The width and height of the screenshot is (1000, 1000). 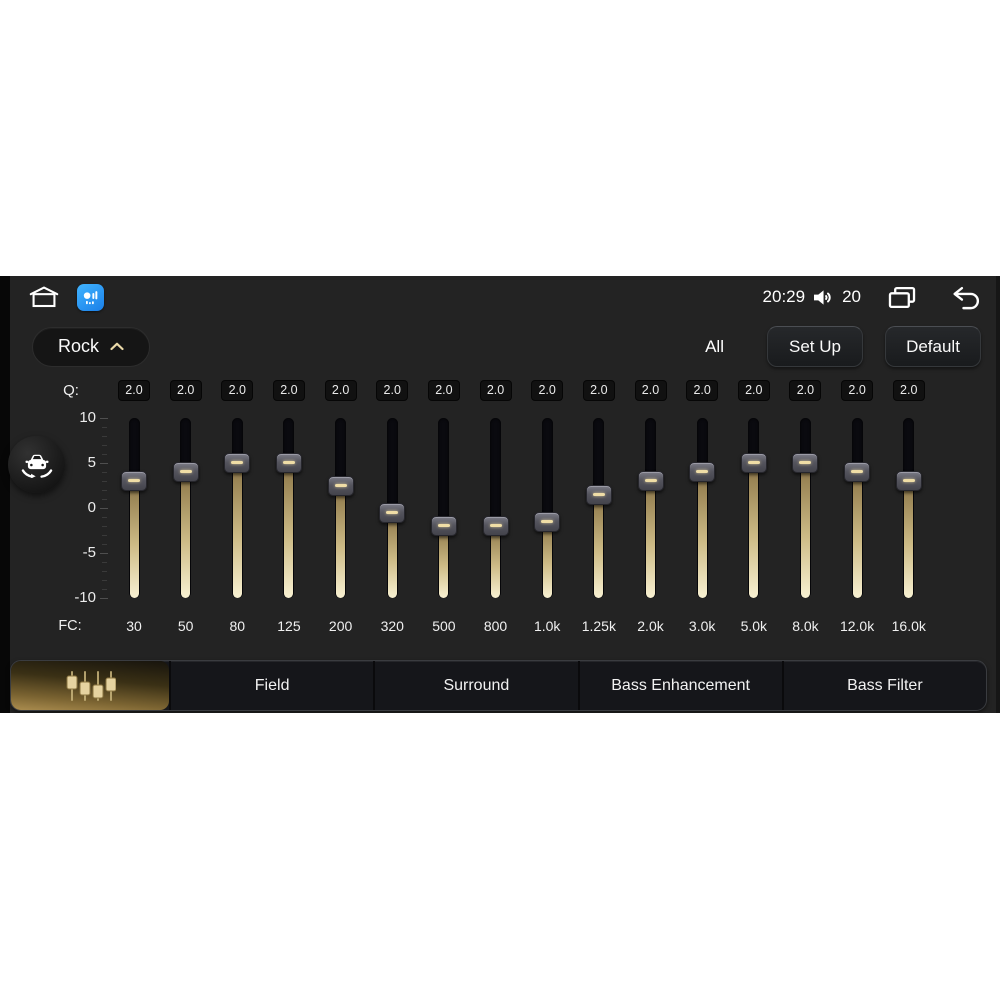 I want to click on tab-equalizer, so click(x=90, y=685).